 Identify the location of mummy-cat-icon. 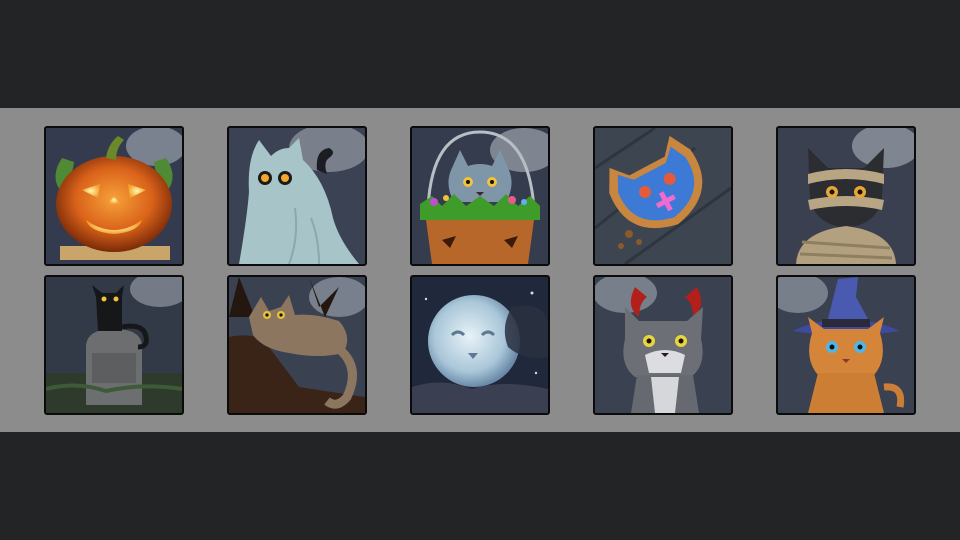
(846, 196).